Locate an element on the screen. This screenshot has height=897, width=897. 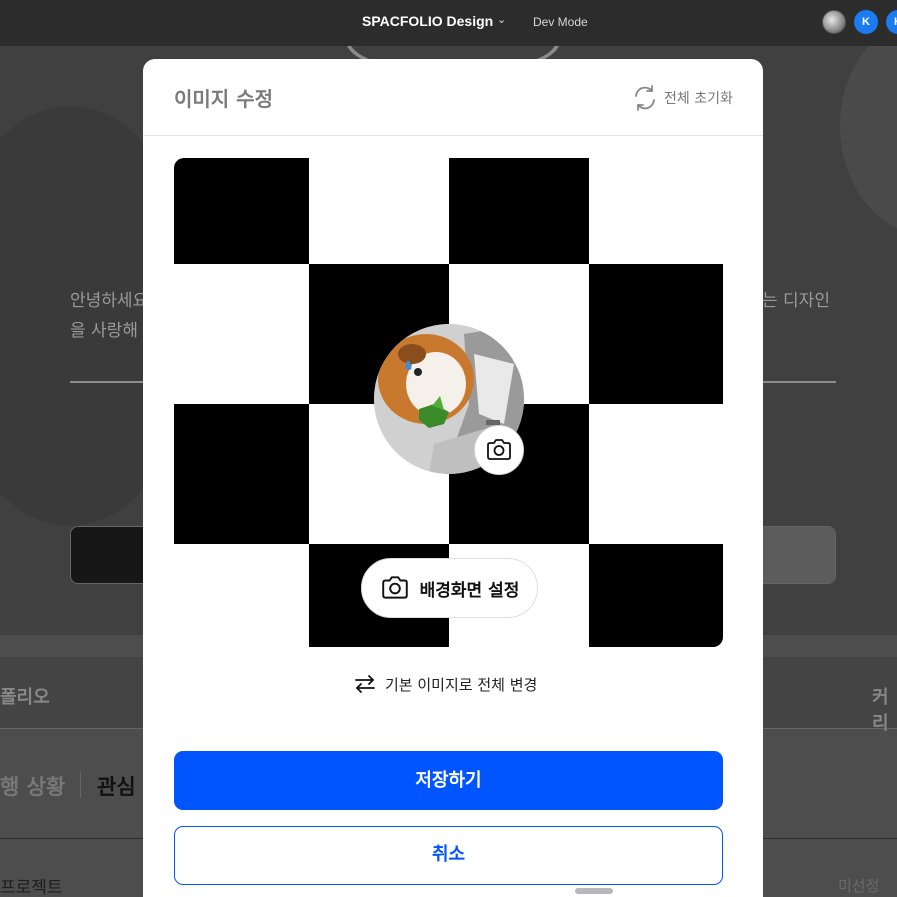
figma-topbar: SPACFOLIO Design ⌄ Dev Mode K K is located at coordinates (448, 23).